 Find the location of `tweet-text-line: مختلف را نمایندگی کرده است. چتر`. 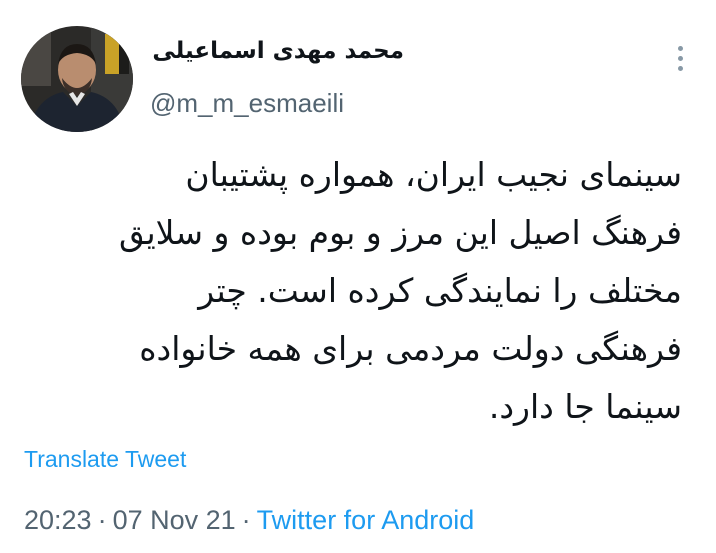

tweet-text-line: مختلف را نمایندگی کرده است. چتر is located at coordinates (440, 290).